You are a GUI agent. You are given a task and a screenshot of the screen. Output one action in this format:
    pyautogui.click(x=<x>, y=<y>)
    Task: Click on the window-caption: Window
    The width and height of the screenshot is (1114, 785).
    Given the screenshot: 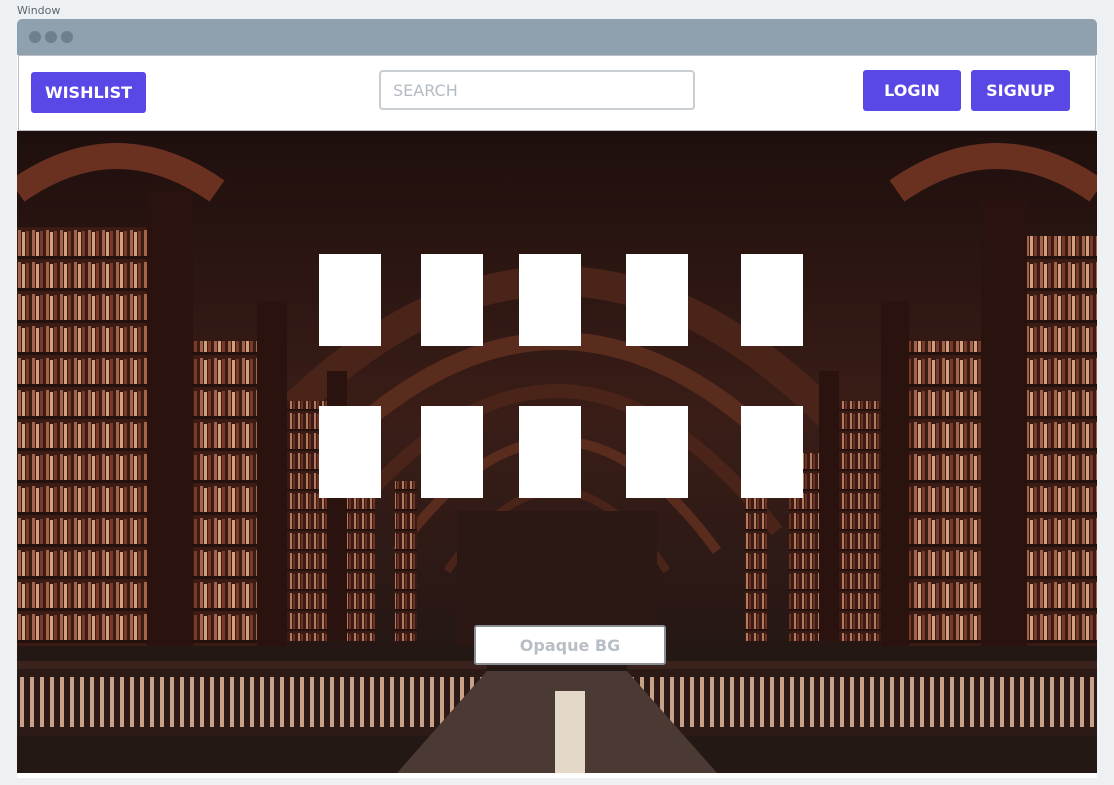 What is the action you would take?
    pyautogui.click(x=39, y=10)
    